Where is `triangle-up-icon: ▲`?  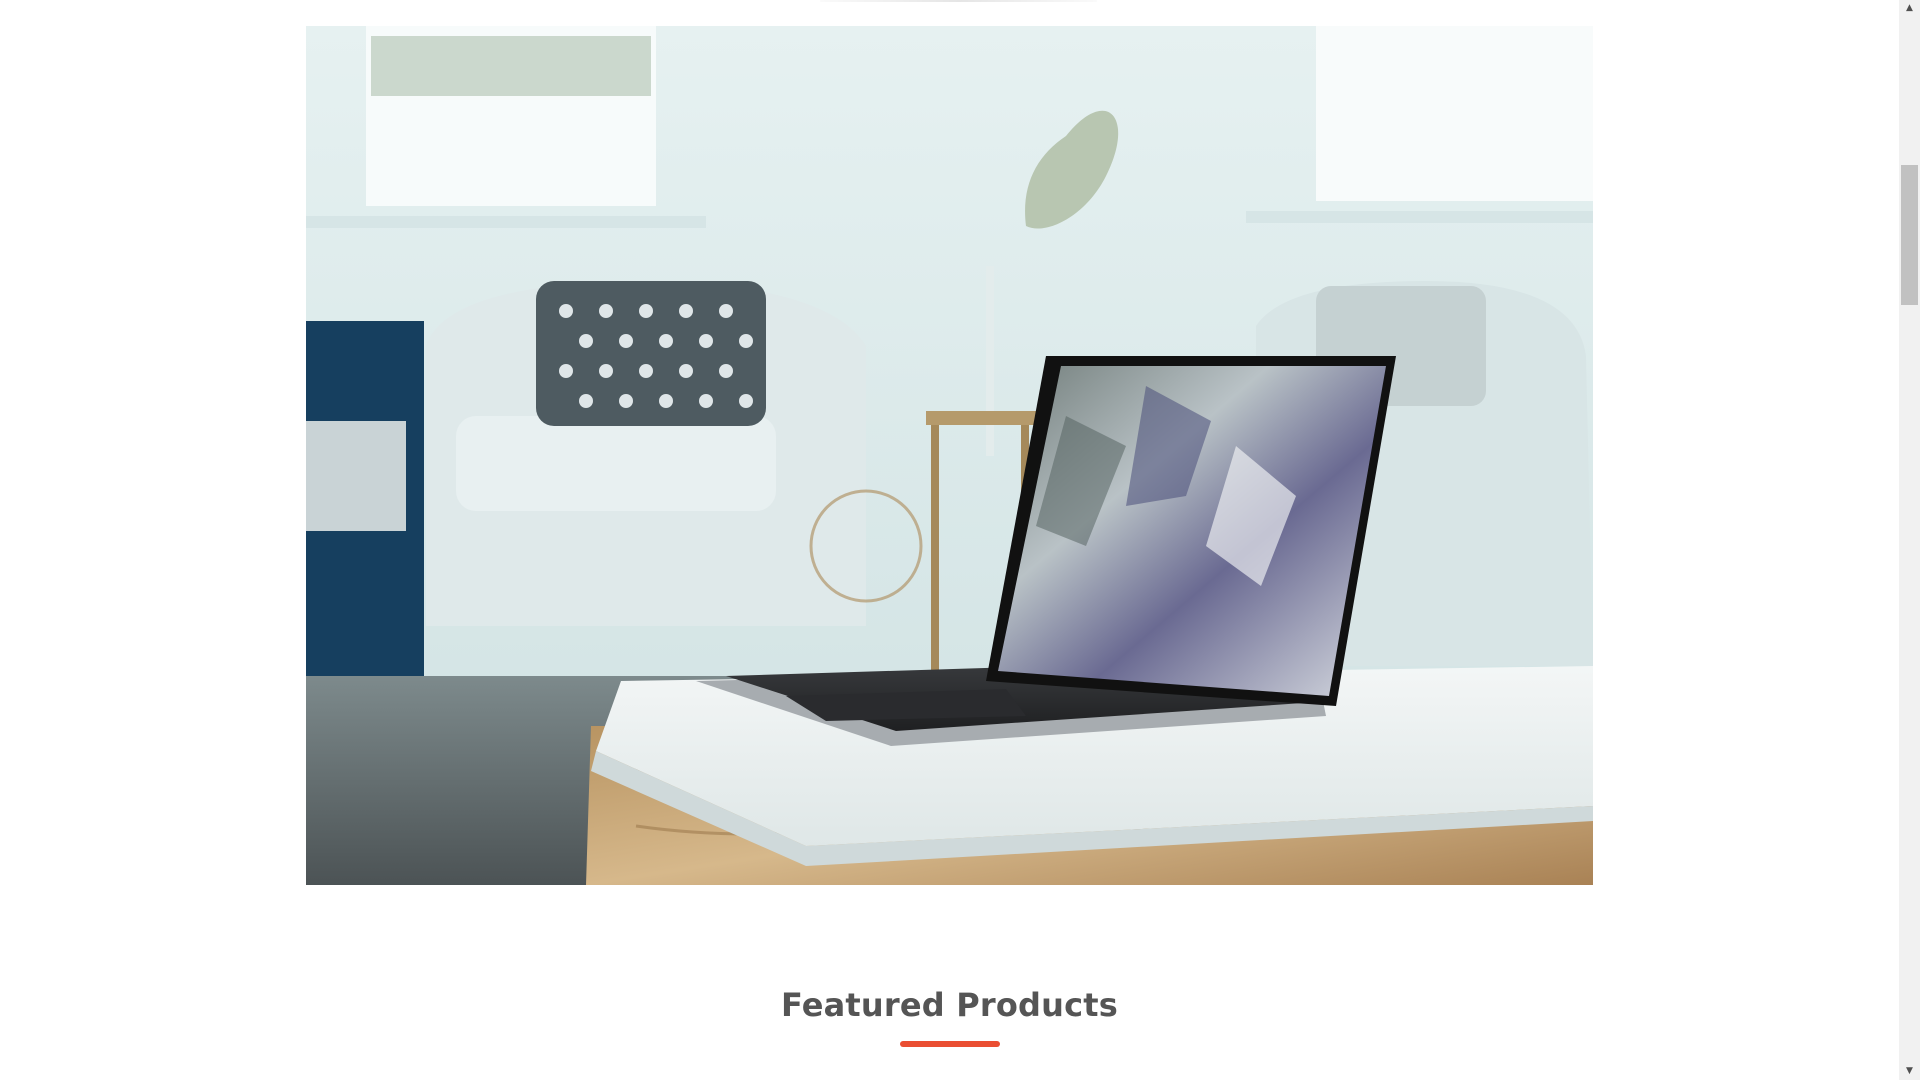 triangle-up-icon: ▲ is located at coordinates (1909, 8).